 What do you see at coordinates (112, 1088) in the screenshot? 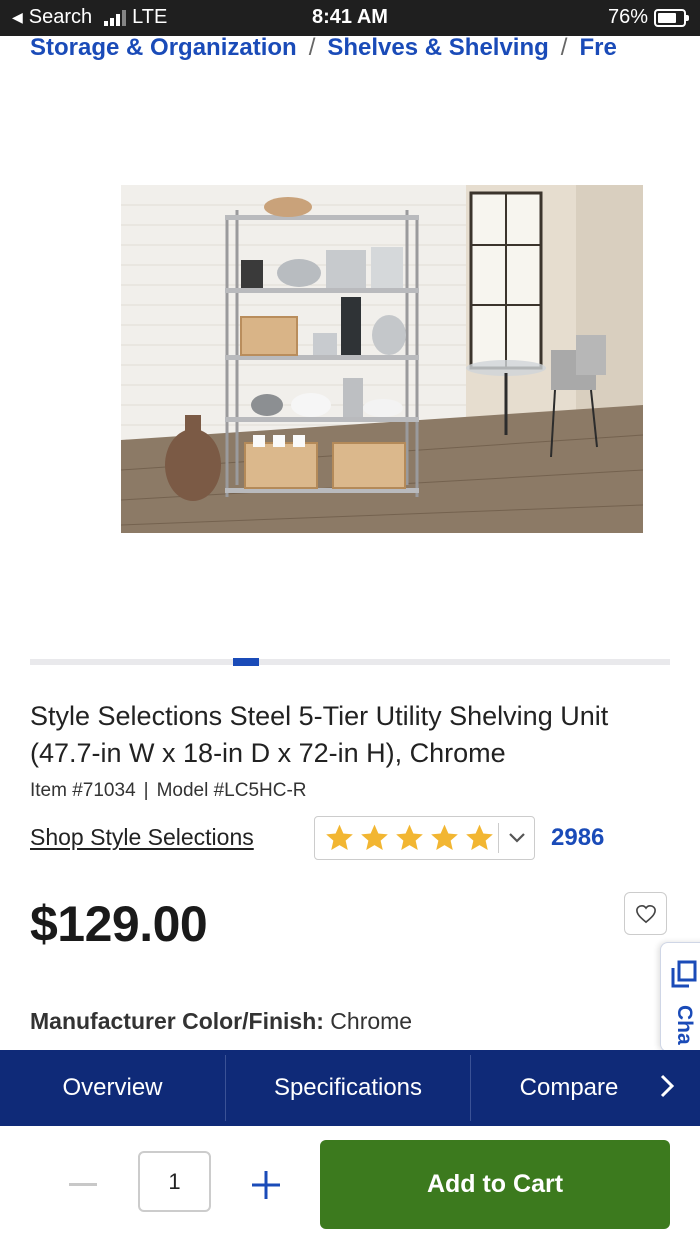
I see `tab-overview: Overview` at bounding box center [112, 1088].